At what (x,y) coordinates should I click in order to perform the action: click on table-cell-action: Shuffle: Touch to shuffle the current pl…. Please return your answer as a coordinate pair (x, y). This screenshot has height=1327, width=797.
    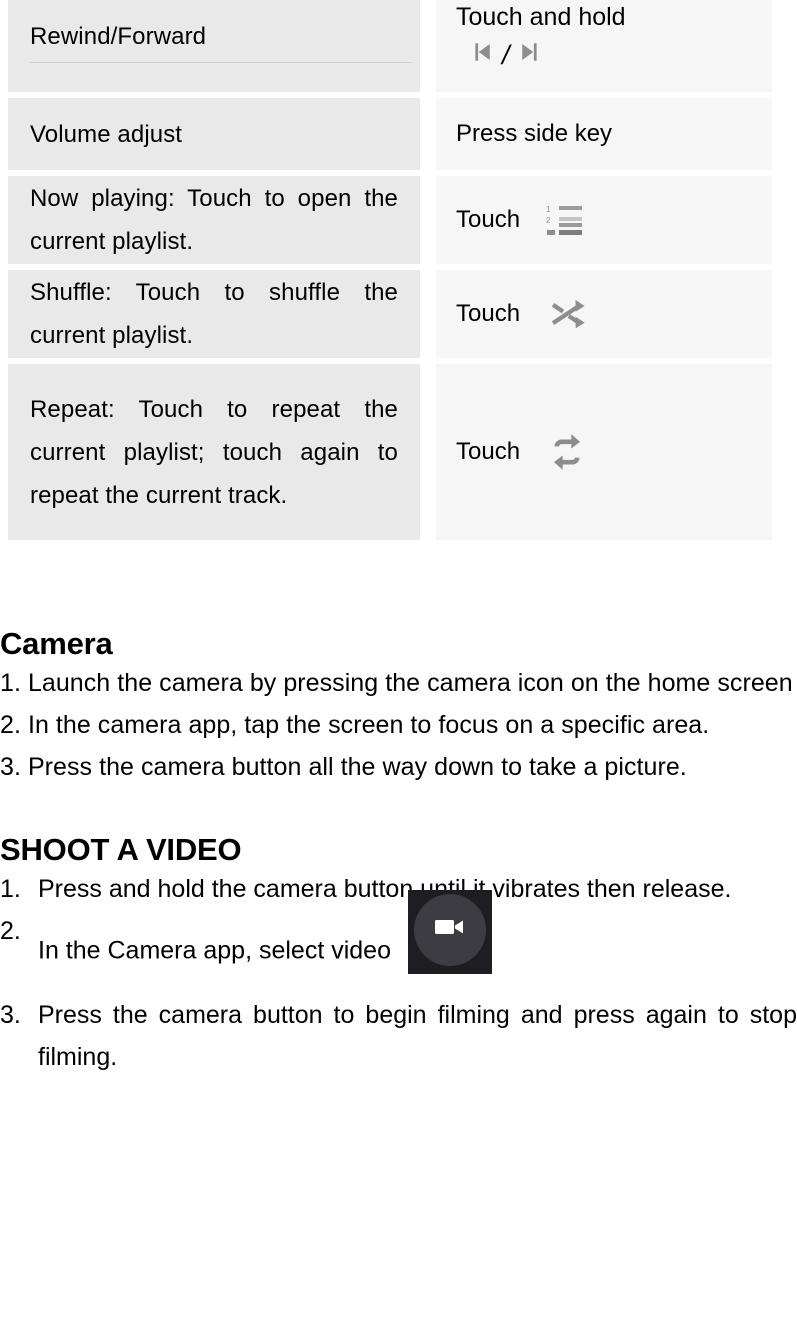
    Looking at the image, I should click on (214, 314).